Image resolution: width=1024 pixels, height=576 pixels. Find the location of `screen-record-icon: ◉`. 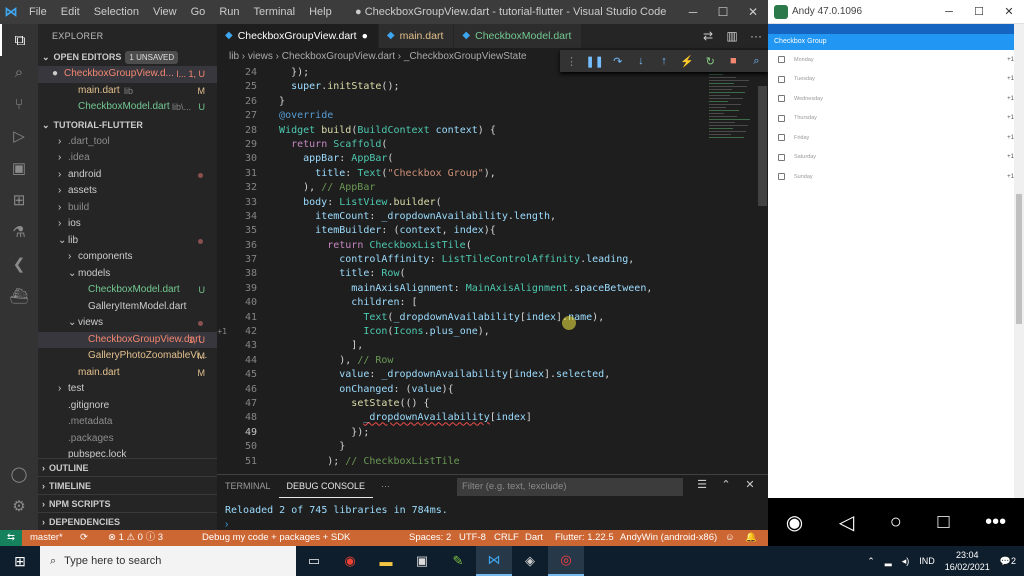

screen-record-icon: ◉ is located at coordinates (794, 522).